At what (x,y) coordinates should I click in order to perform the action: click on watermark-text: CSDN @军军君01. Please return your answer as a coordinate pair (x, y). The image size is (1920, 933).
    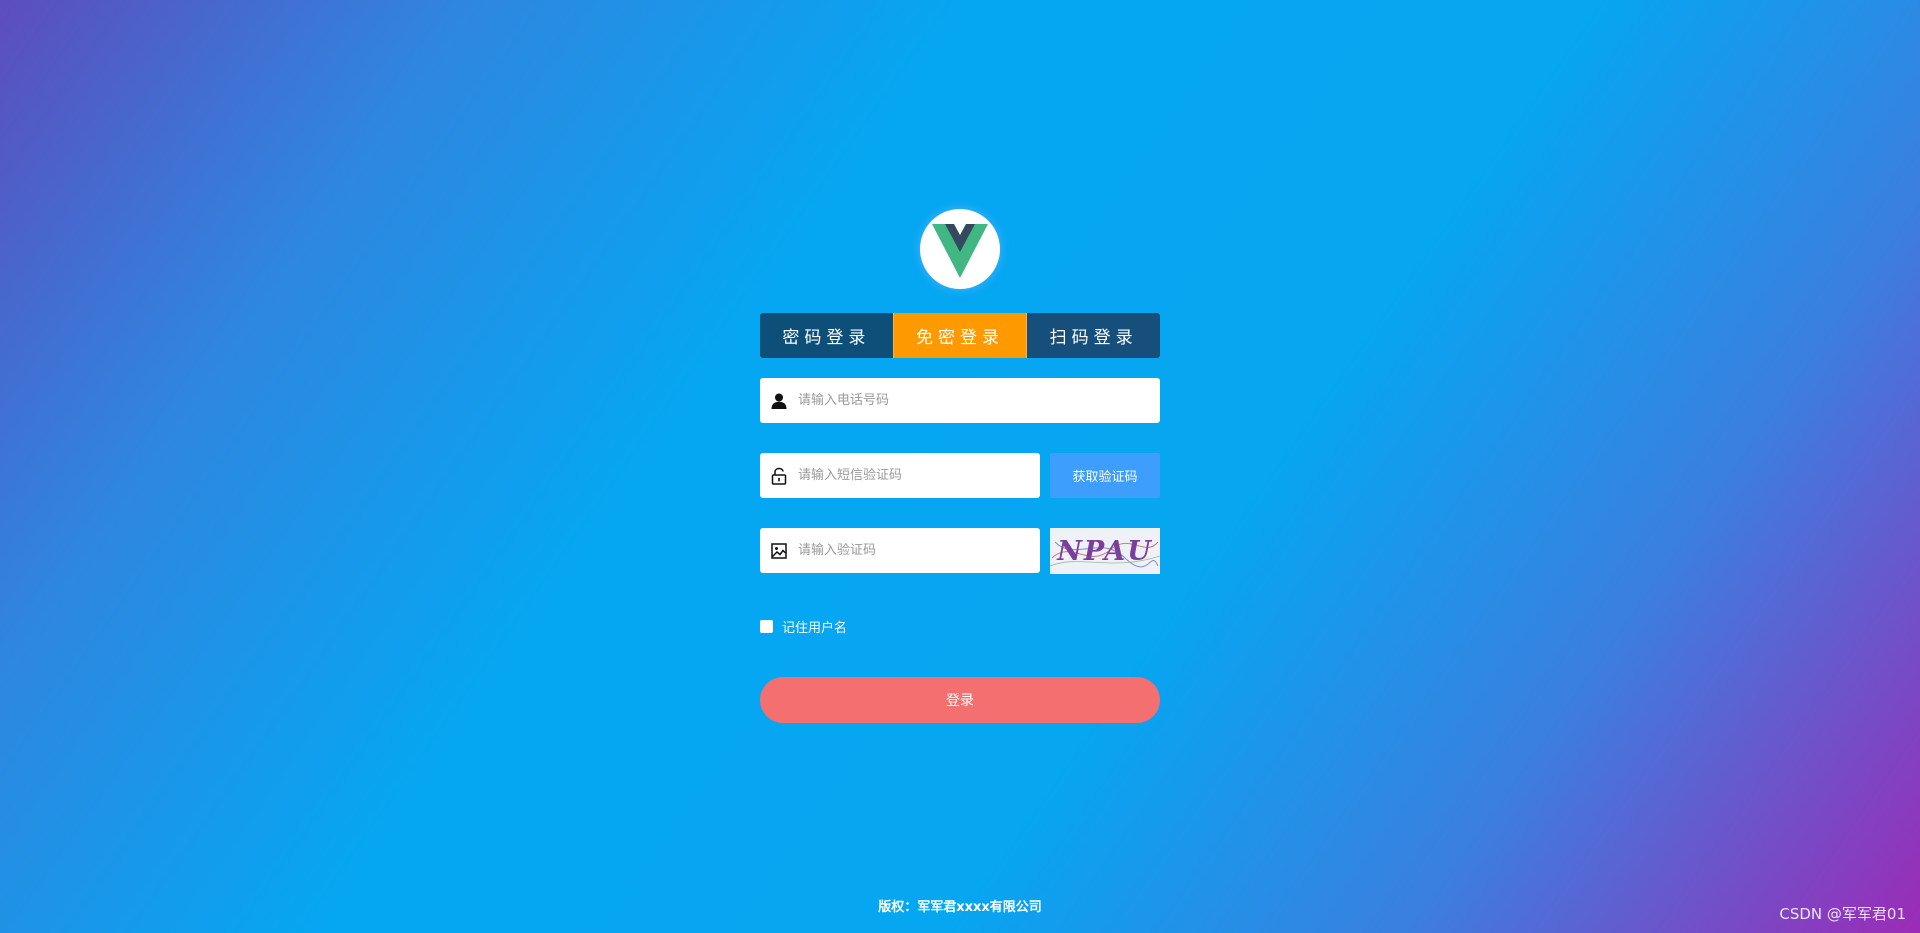
    Looking at the image, I should click on (1842, 914).